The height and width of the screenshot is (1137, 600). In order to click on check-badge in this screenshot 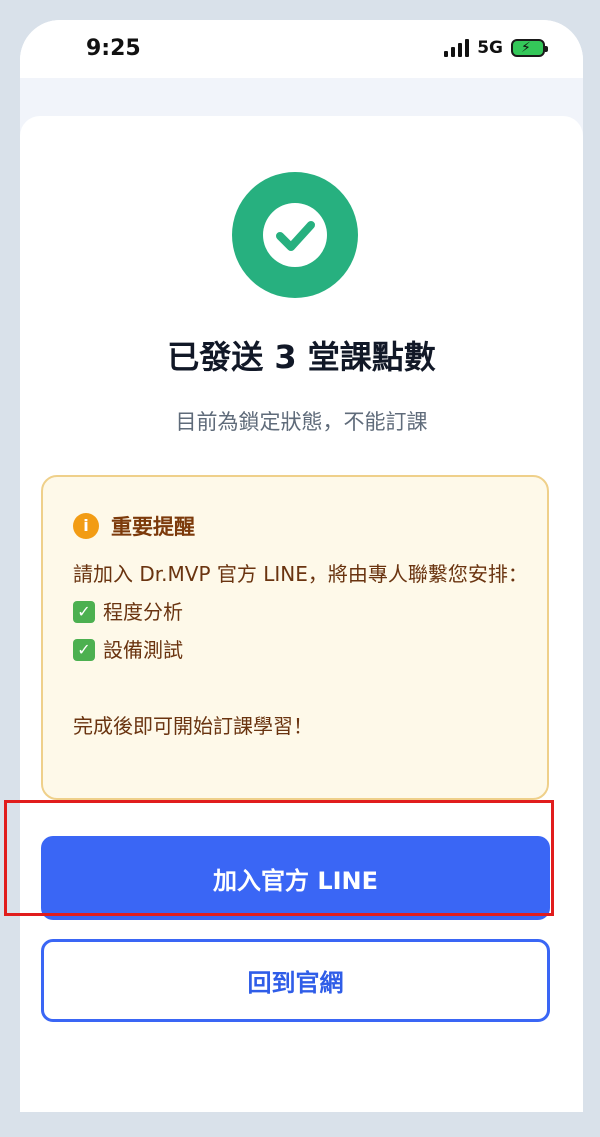, I will do `click(295, 235)`.